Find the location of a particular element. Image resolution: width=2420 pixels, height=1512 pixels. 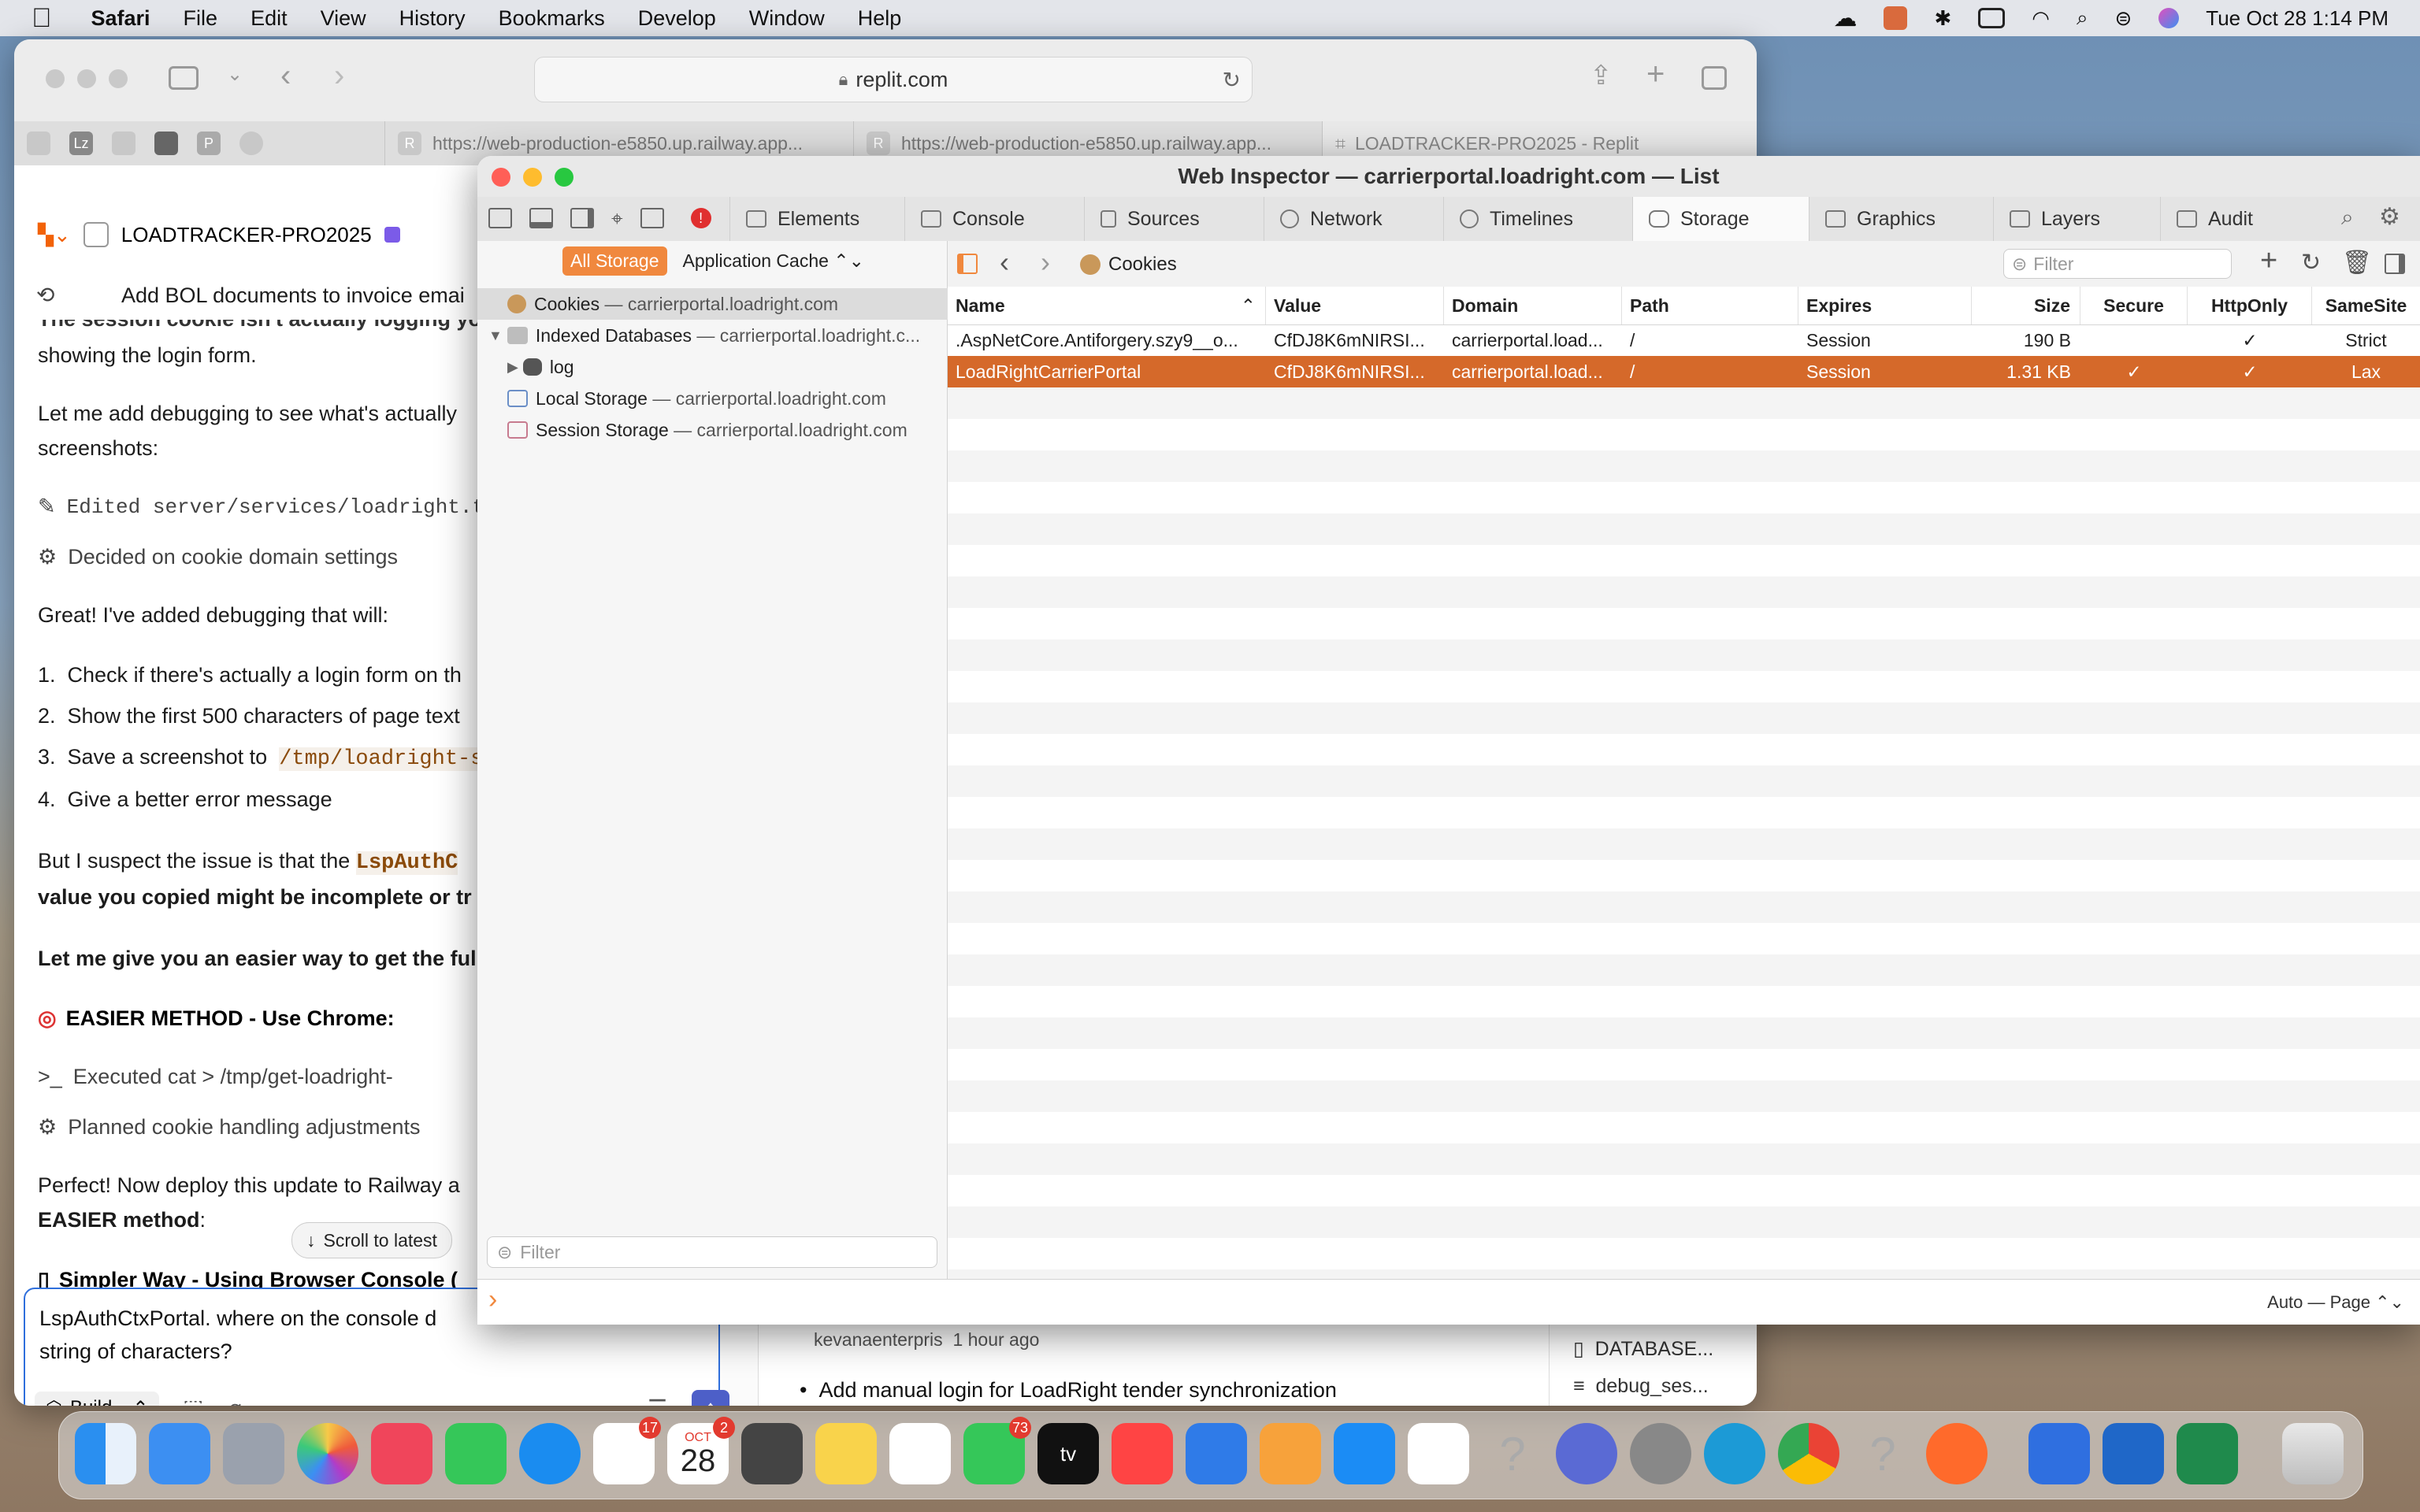

gear-icon: ⚙ is located at coordinates (2389, 217).